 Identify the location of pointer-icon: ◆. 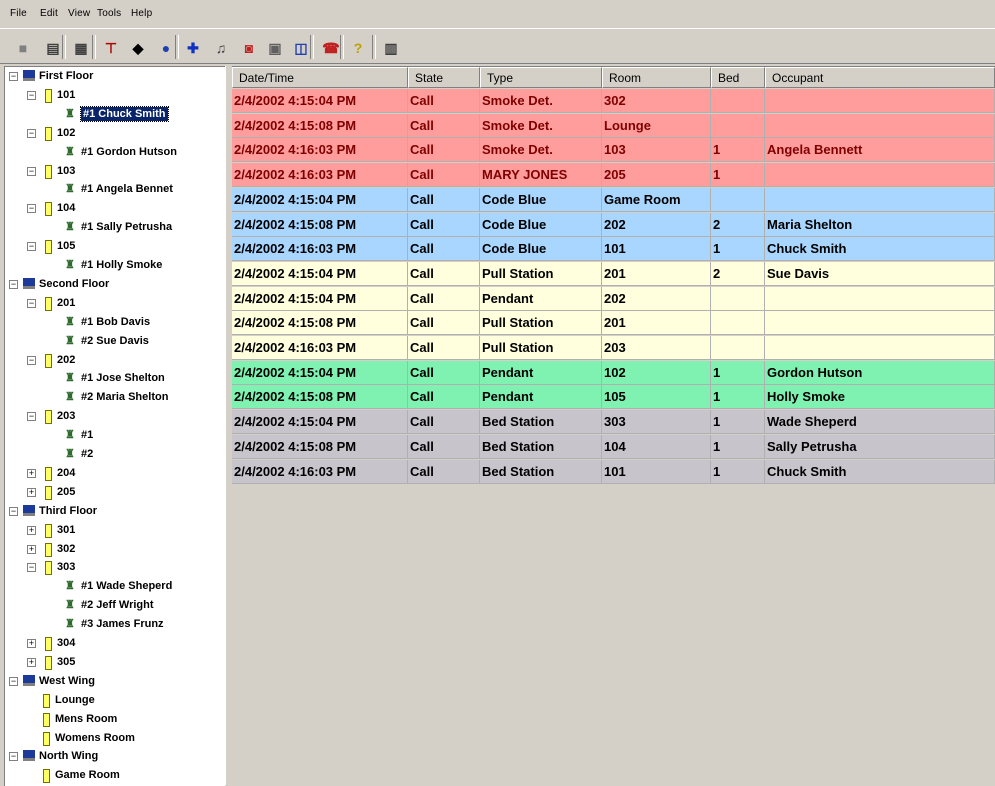
(138, 48).